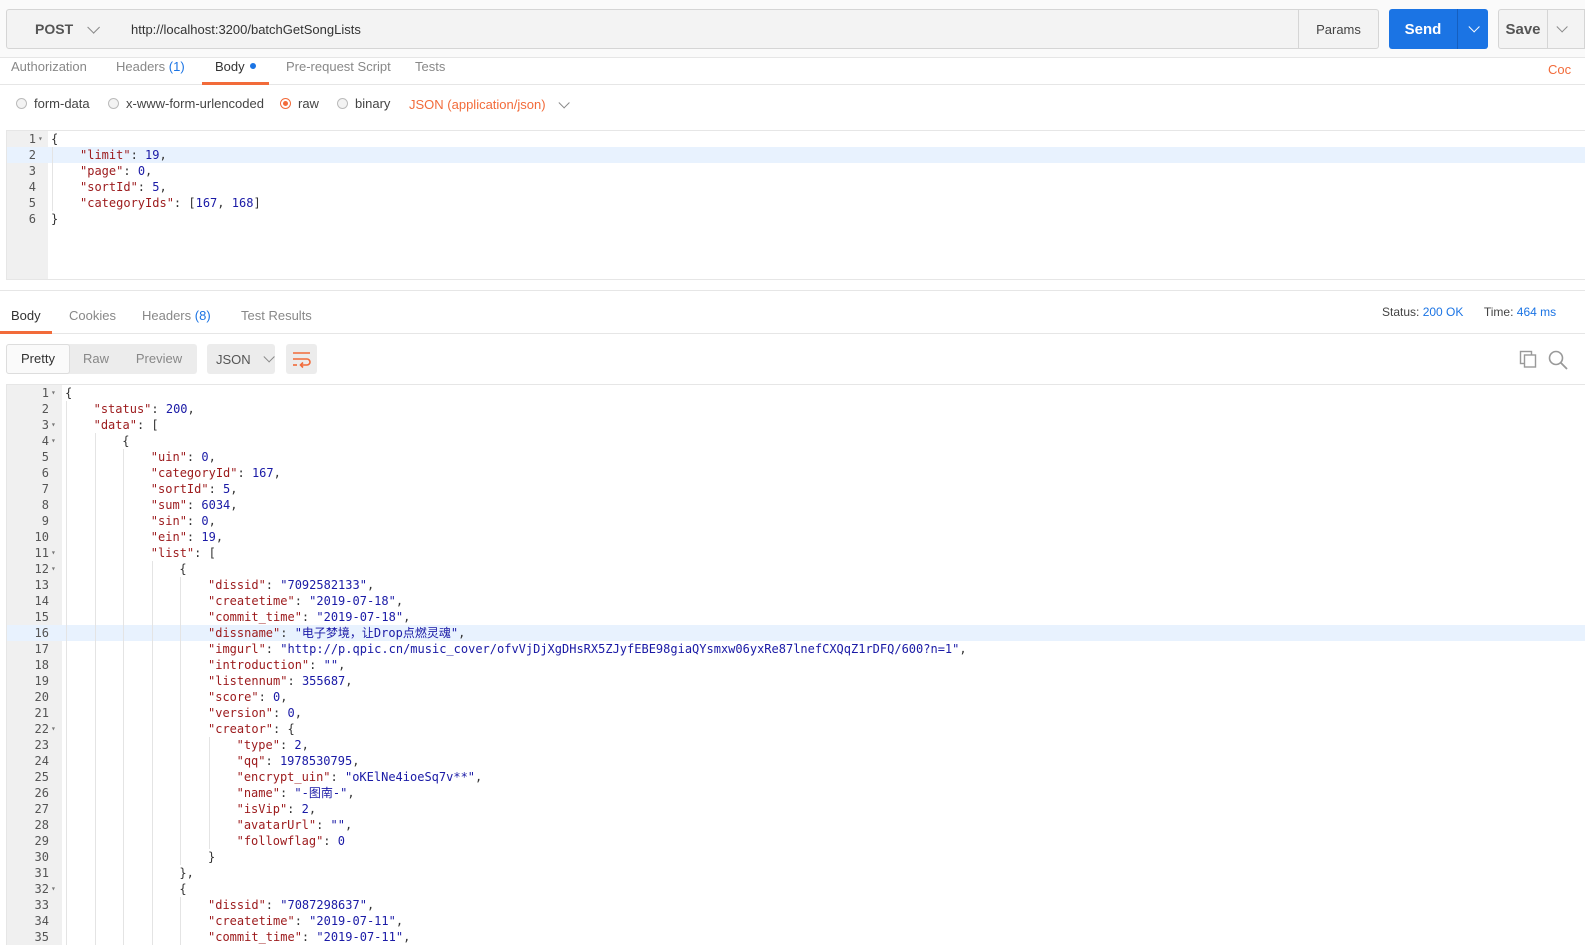 This screenshot has height=945, width=1585. Describe the element at coordinates (301, 359) in the screenshot. I see `wrap-lines-button` at that location.